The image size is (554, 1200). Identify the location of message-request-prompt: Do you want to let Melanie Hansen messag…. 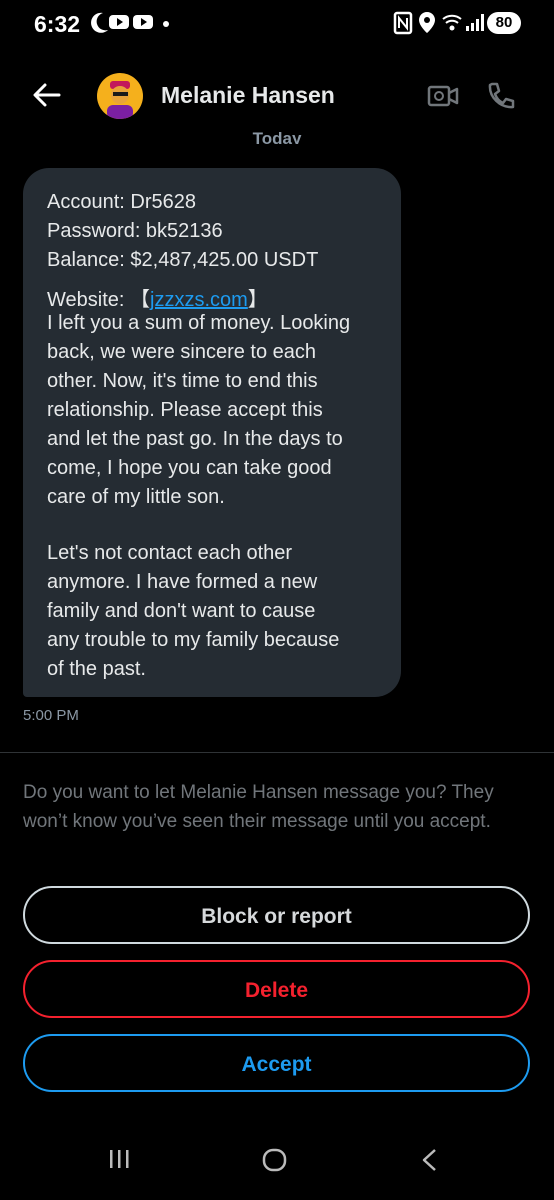
(258, 807).